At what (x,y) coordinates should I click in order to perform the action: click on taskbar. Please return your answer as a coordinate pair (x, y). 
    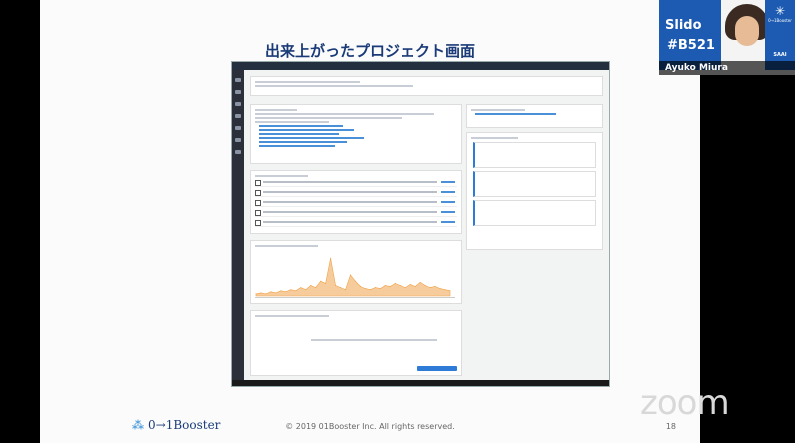
    Looking at the image, I should click on (420, 383).